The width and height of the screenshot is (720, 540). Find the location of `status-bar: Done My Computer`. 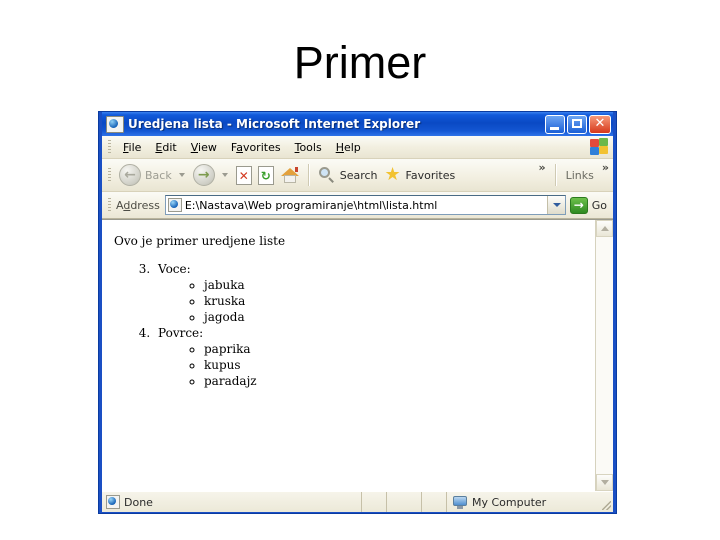

status-bar: Done My Computer is located at coordinates (357, 501).